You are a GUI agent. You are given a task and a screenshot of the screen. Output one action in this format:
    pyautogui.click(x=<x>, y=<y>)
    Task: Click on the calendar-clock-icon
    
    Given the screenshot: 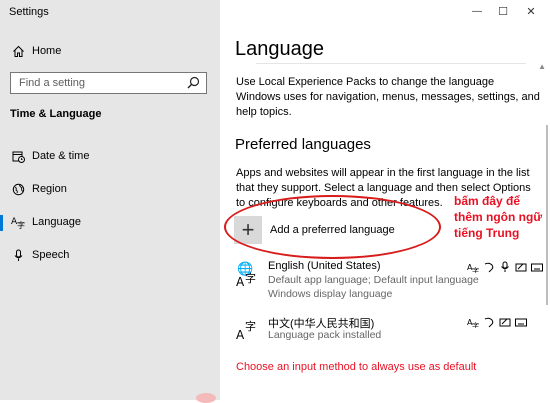 What is the action you would take?
    pyautogui.click(x=18, y=156)
    